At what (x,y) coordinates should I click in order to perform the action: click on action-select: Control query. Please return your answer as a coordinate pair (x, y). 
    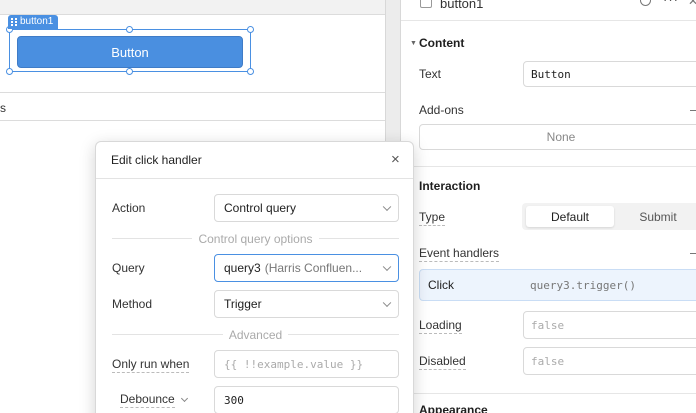
    Looking at the image, I should click on (306, 208).